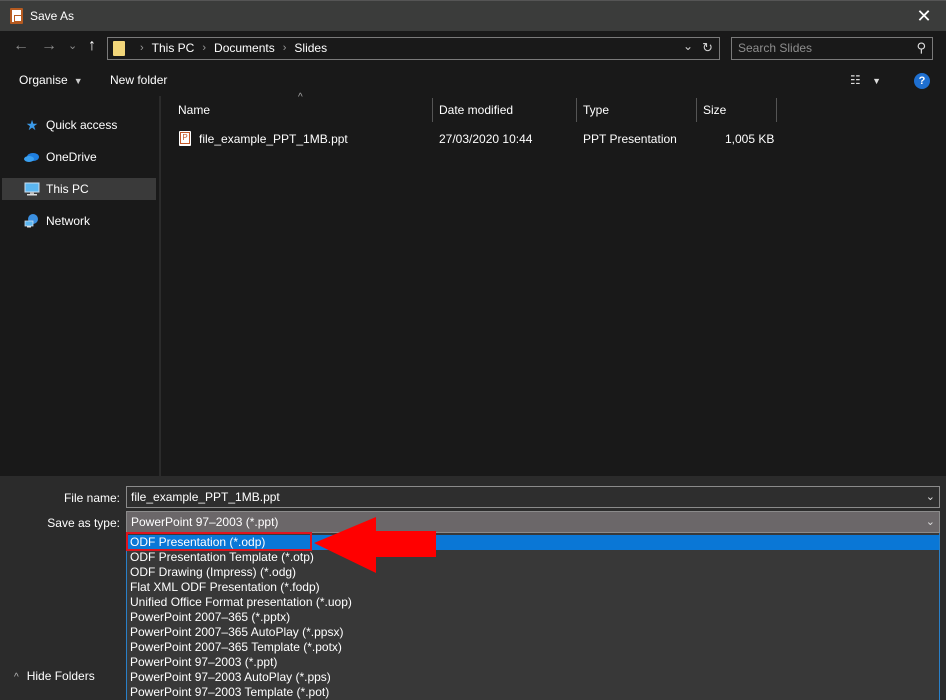  What do you see at coordinates (521, 497) in the screenshot?
I see `file-name-input` at bounding box center [521, 497].